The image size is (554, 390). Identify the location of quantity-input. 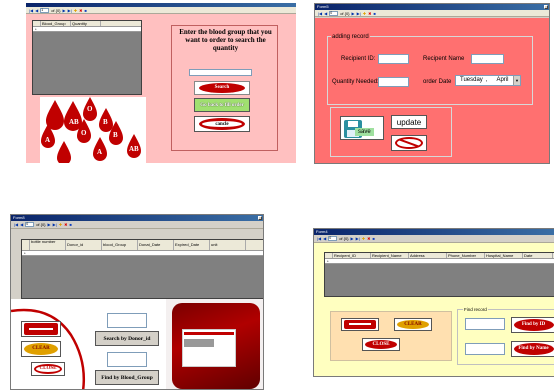
(393, 82).